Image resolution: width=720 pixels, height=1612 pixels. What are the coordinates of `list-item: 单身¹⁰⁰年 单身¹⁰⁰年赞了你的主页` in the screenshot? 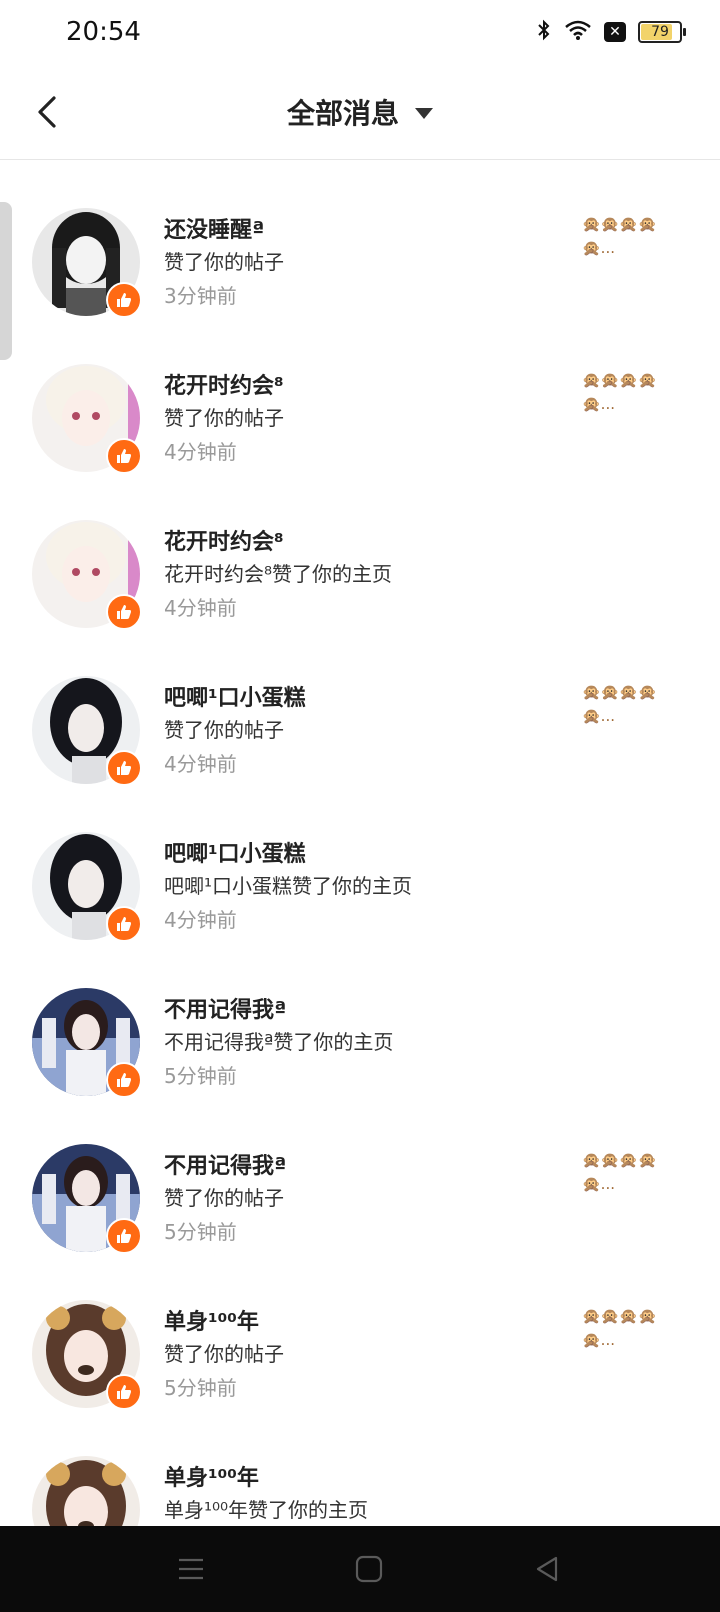 It's located at (360, 1491).